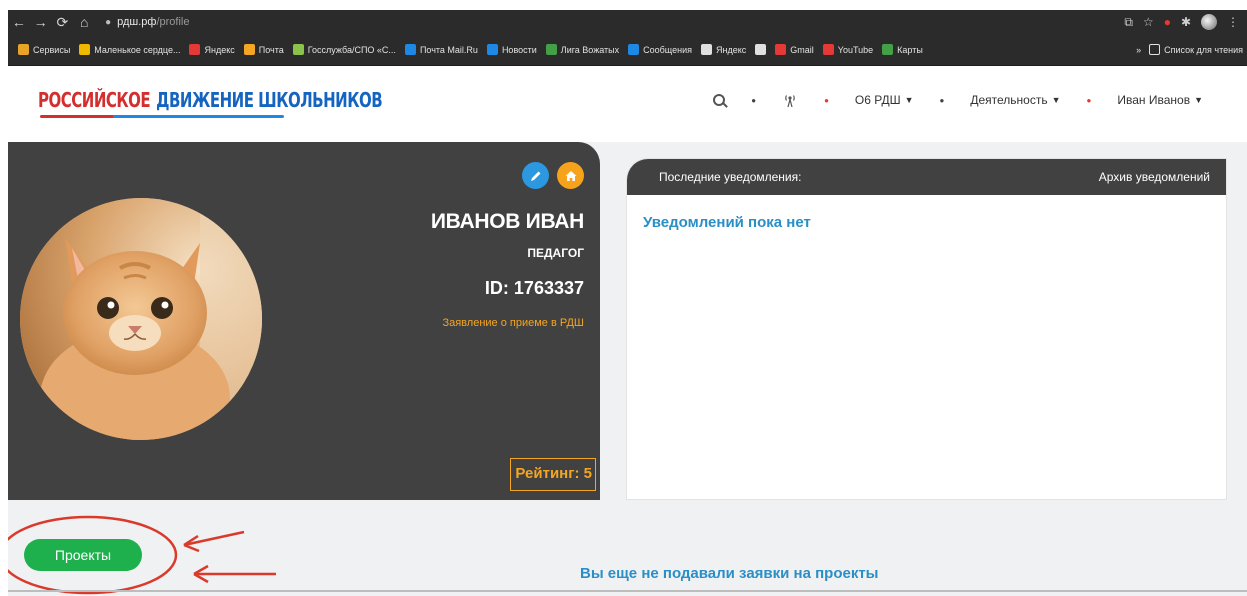 This screenshot has width=1247, height=596. I want to click on nav-about-dropdown: О6 РДШ ▼, so click(884, 100).